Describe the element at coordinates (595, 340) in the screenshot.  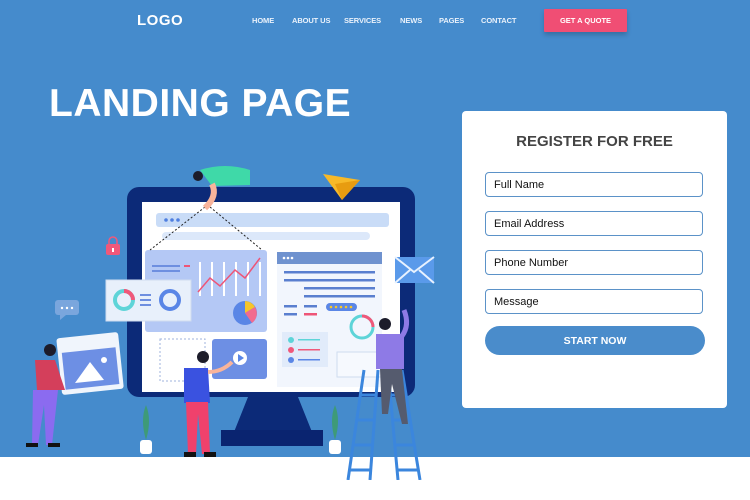
I see `start-now-button: START NOW` at that location.